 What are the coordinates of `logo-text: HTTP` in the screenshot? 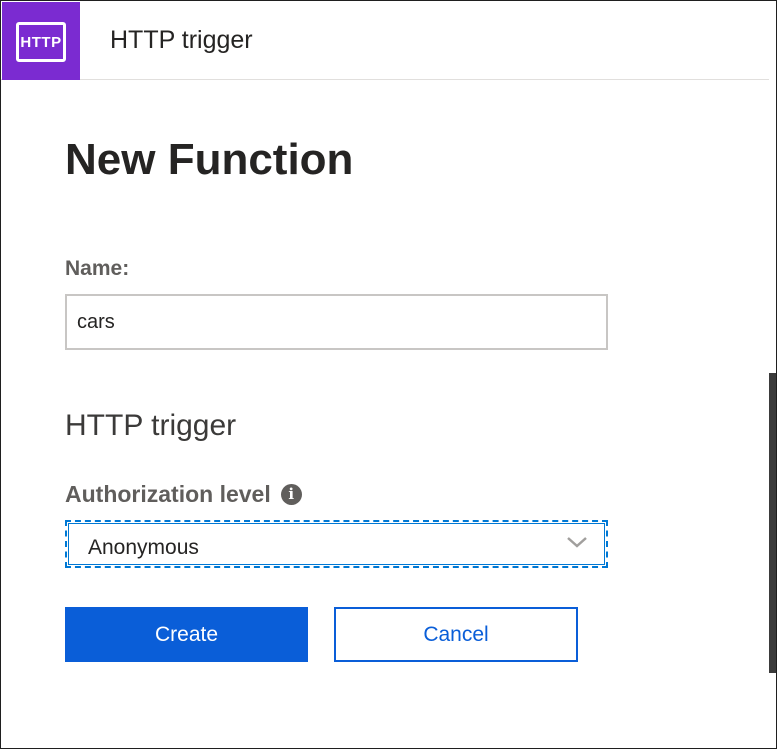 It's located at (41, 42).